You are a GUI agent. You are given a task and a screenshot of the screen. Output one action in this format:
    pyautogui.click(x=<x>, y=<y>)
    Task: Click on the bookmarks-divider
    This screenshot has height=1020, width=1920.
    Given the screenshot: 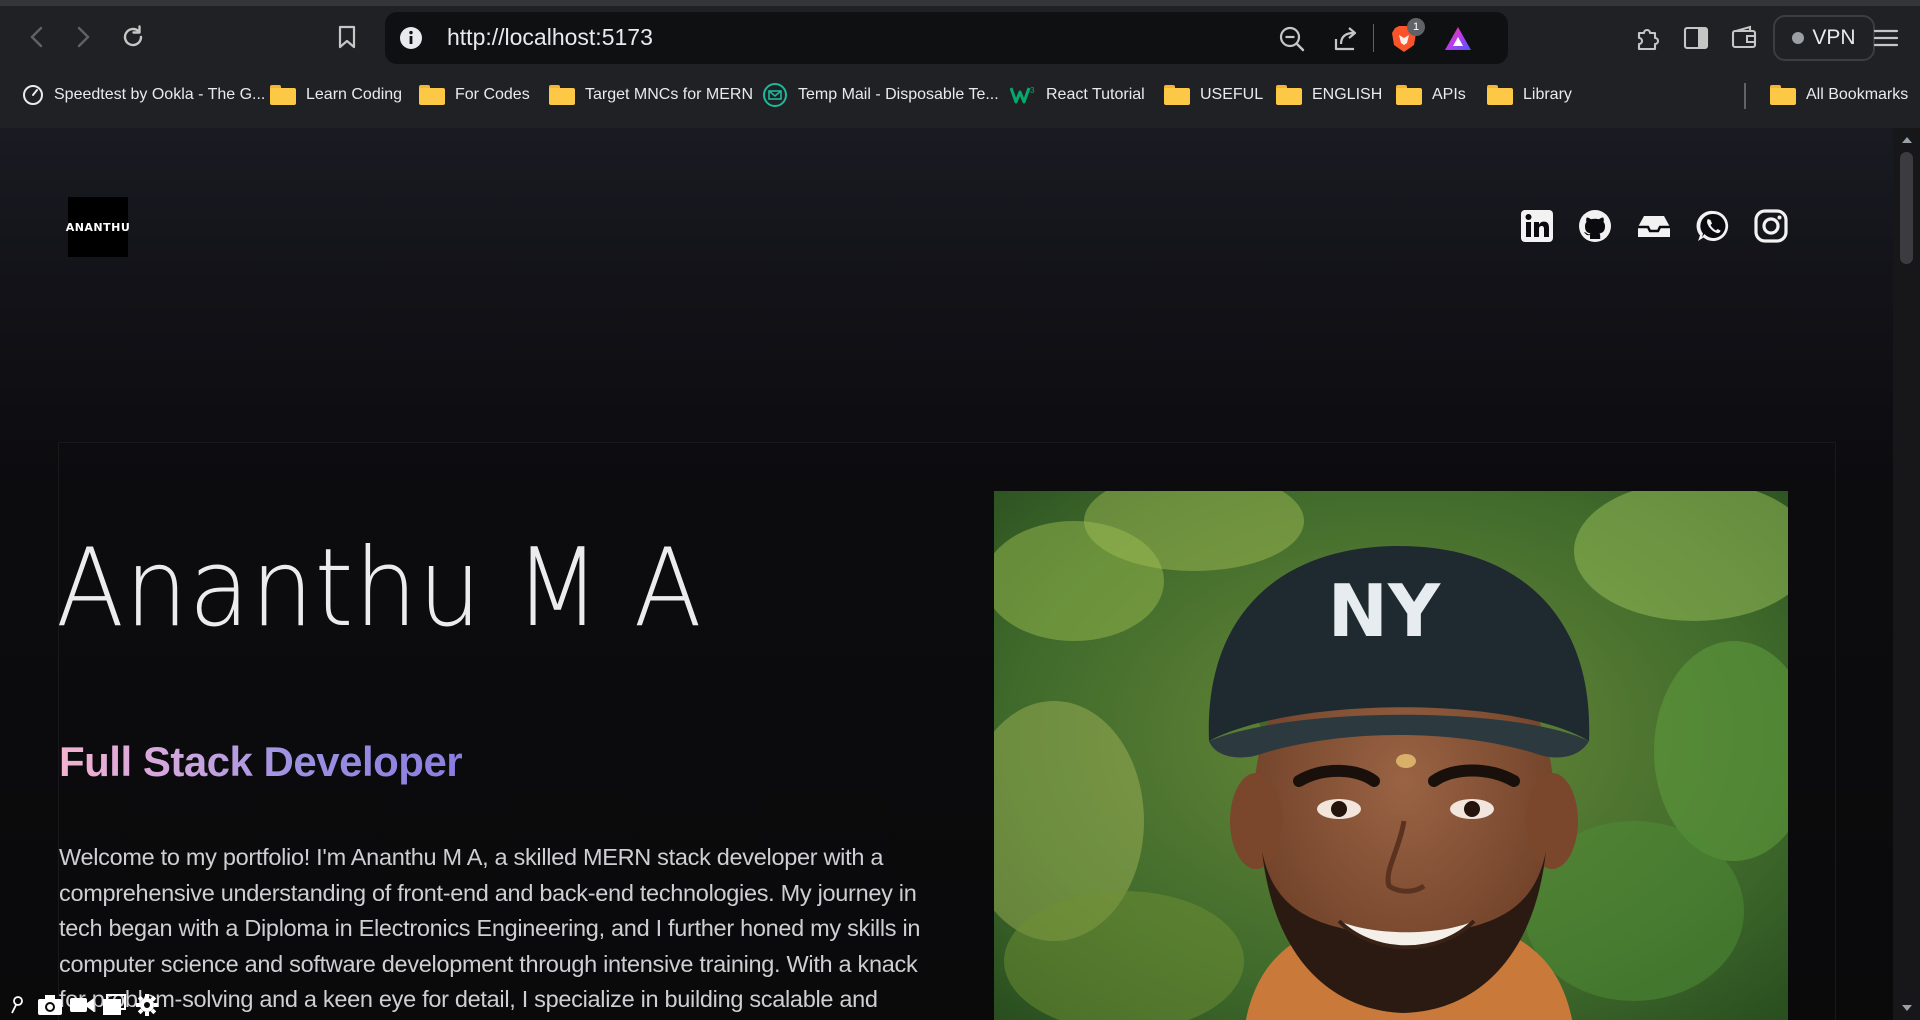 What is the action you would take?
    pyautogui.click(x=1745, y=96)
    